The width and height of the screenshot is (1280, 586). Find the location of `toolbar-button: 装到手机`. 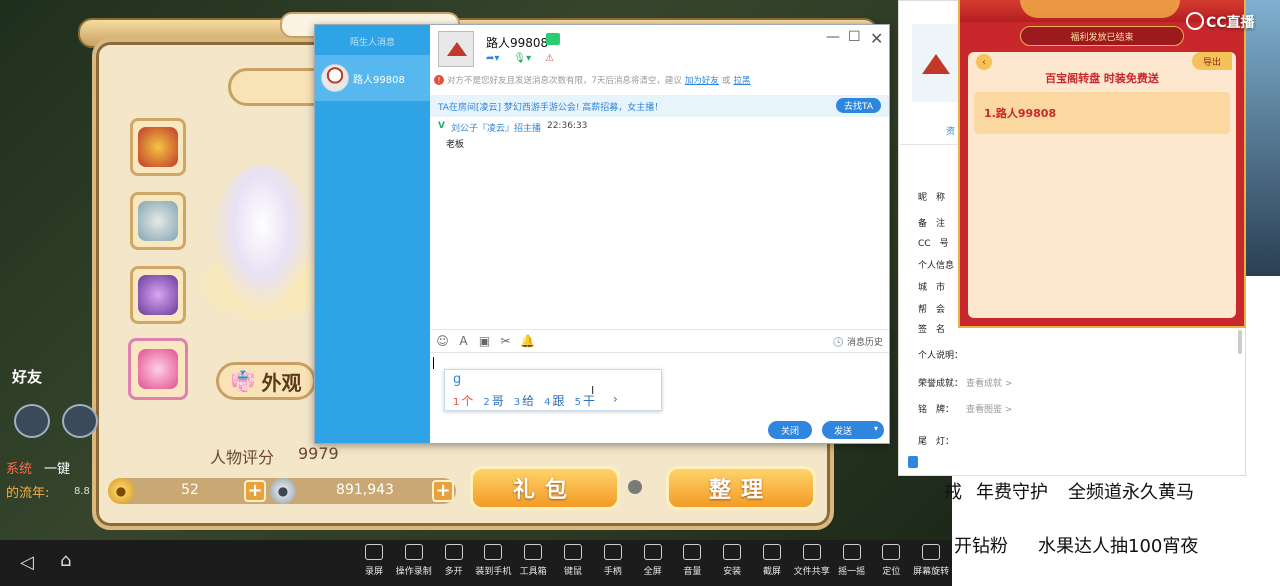

toolbar-button: 装到手机 is located at coordinates (493, 560).